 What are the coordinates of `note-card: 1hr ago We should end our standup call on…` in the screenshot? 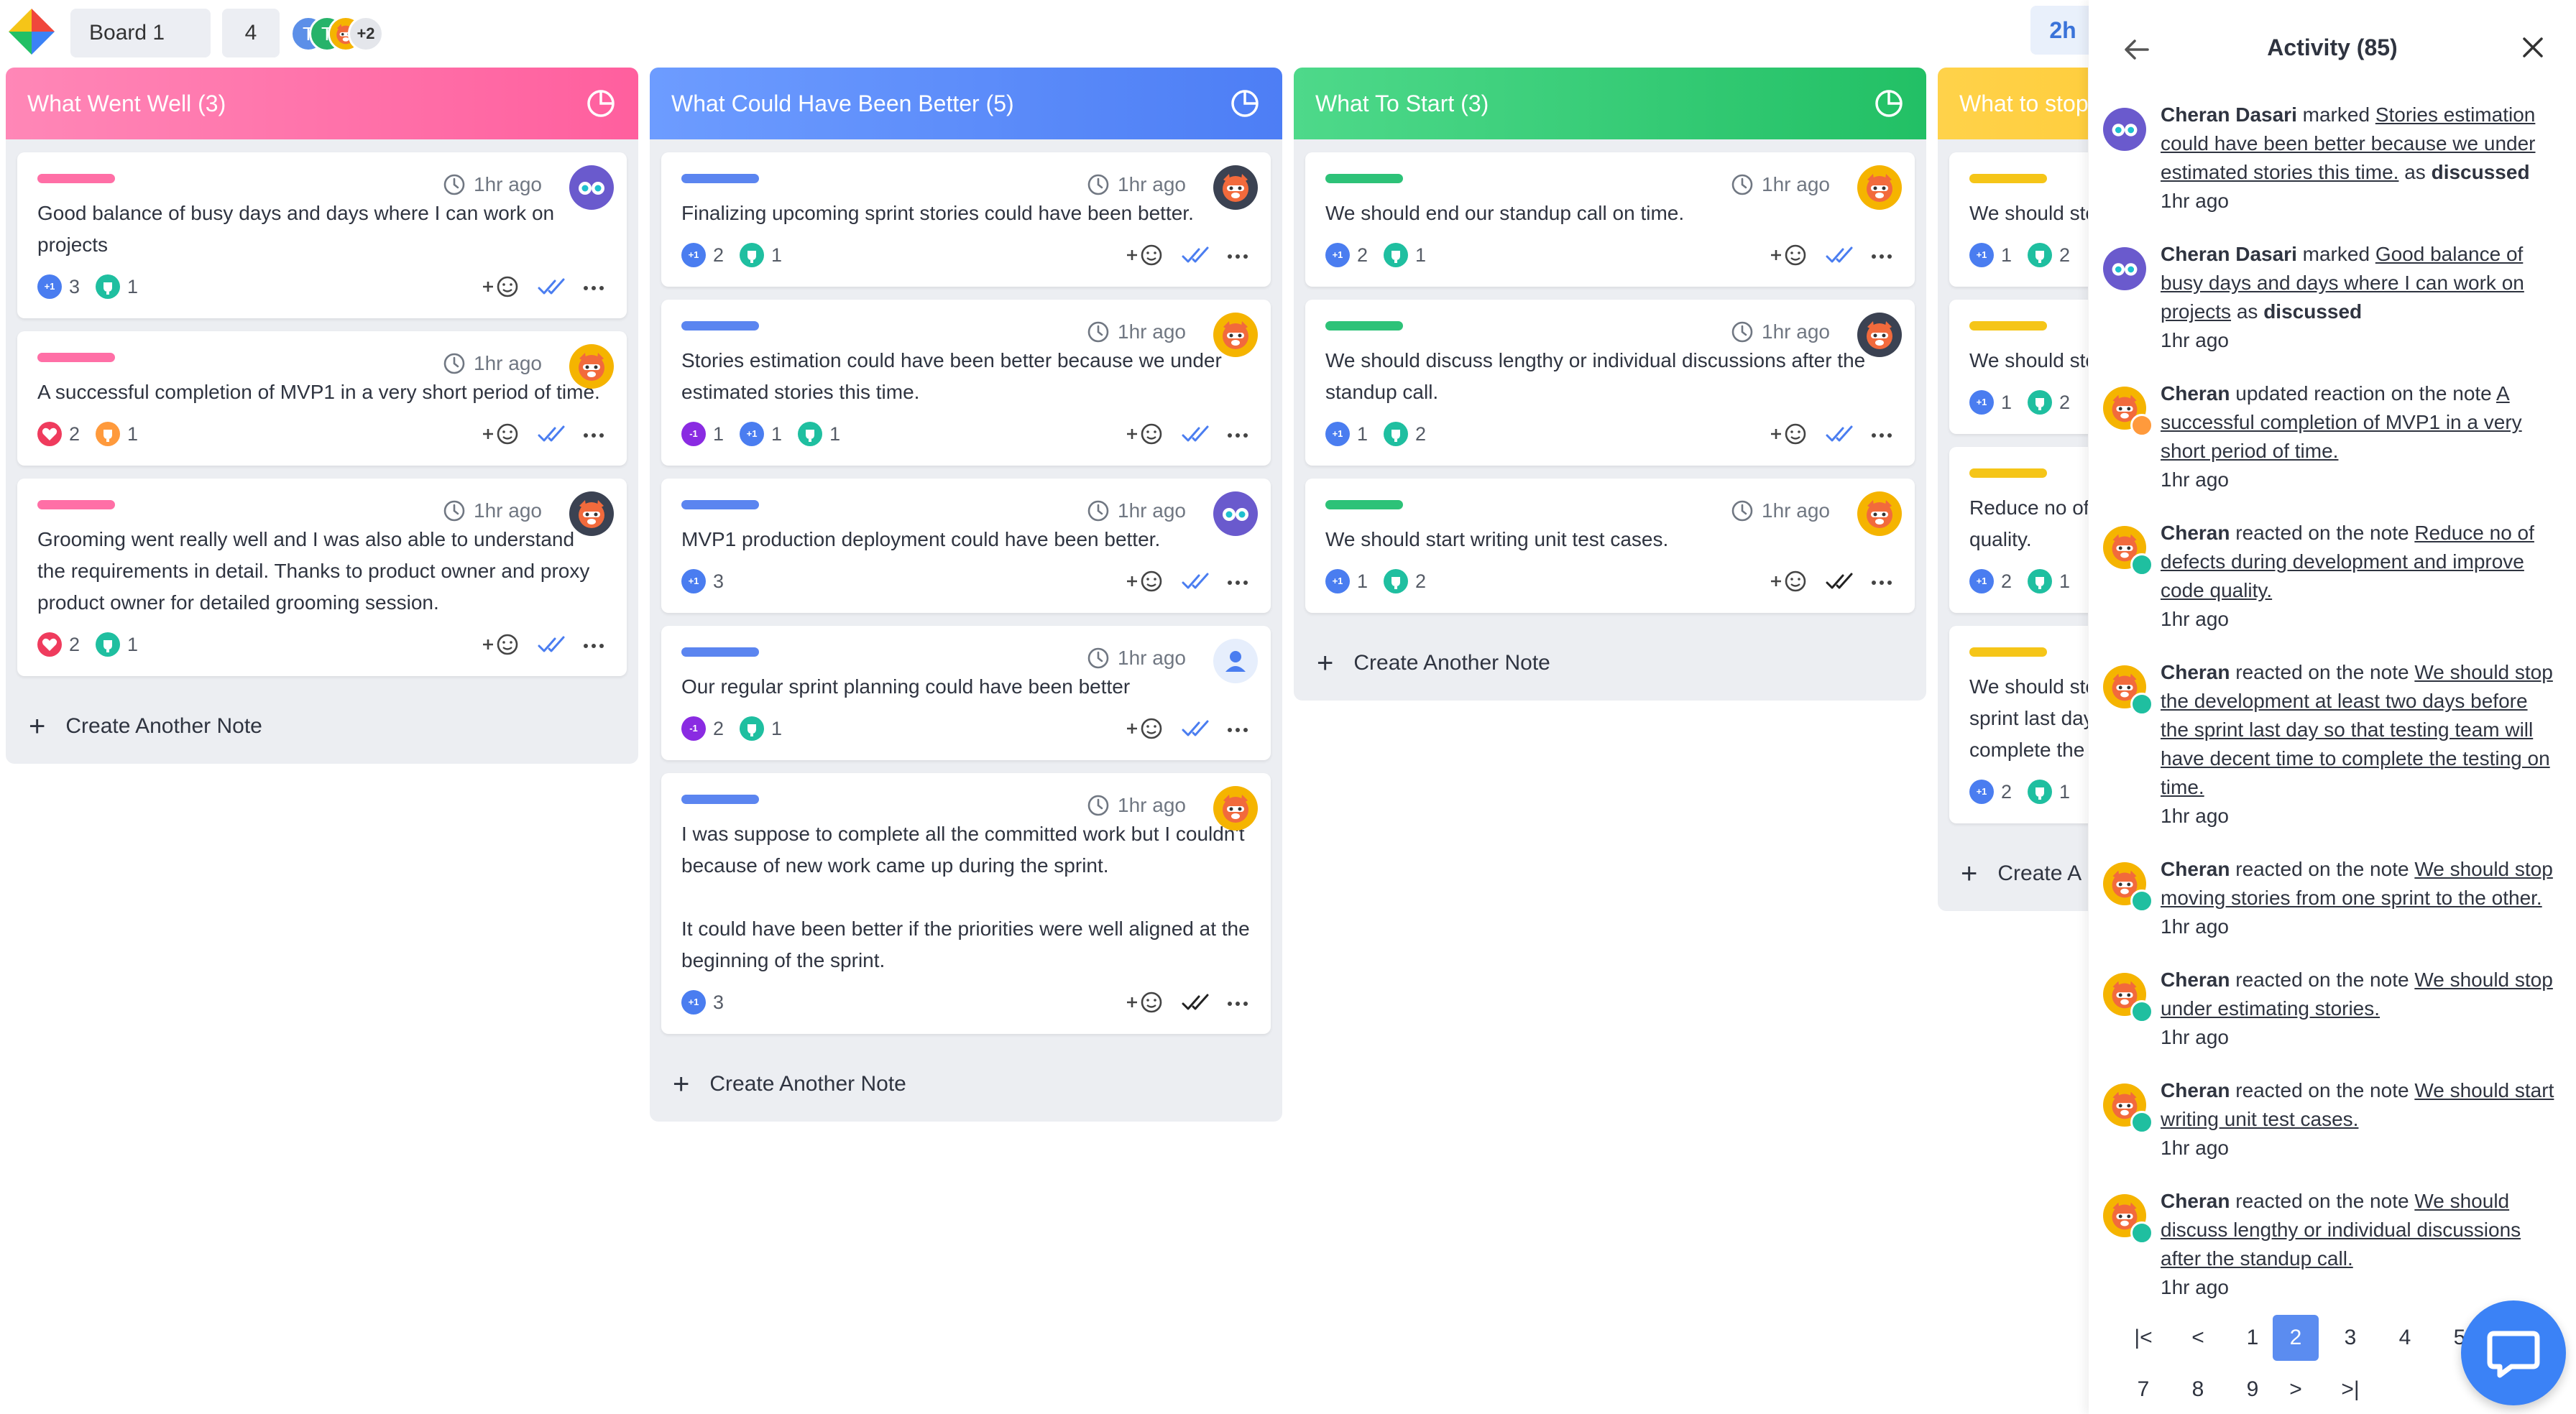 It's located at (1610, 219).